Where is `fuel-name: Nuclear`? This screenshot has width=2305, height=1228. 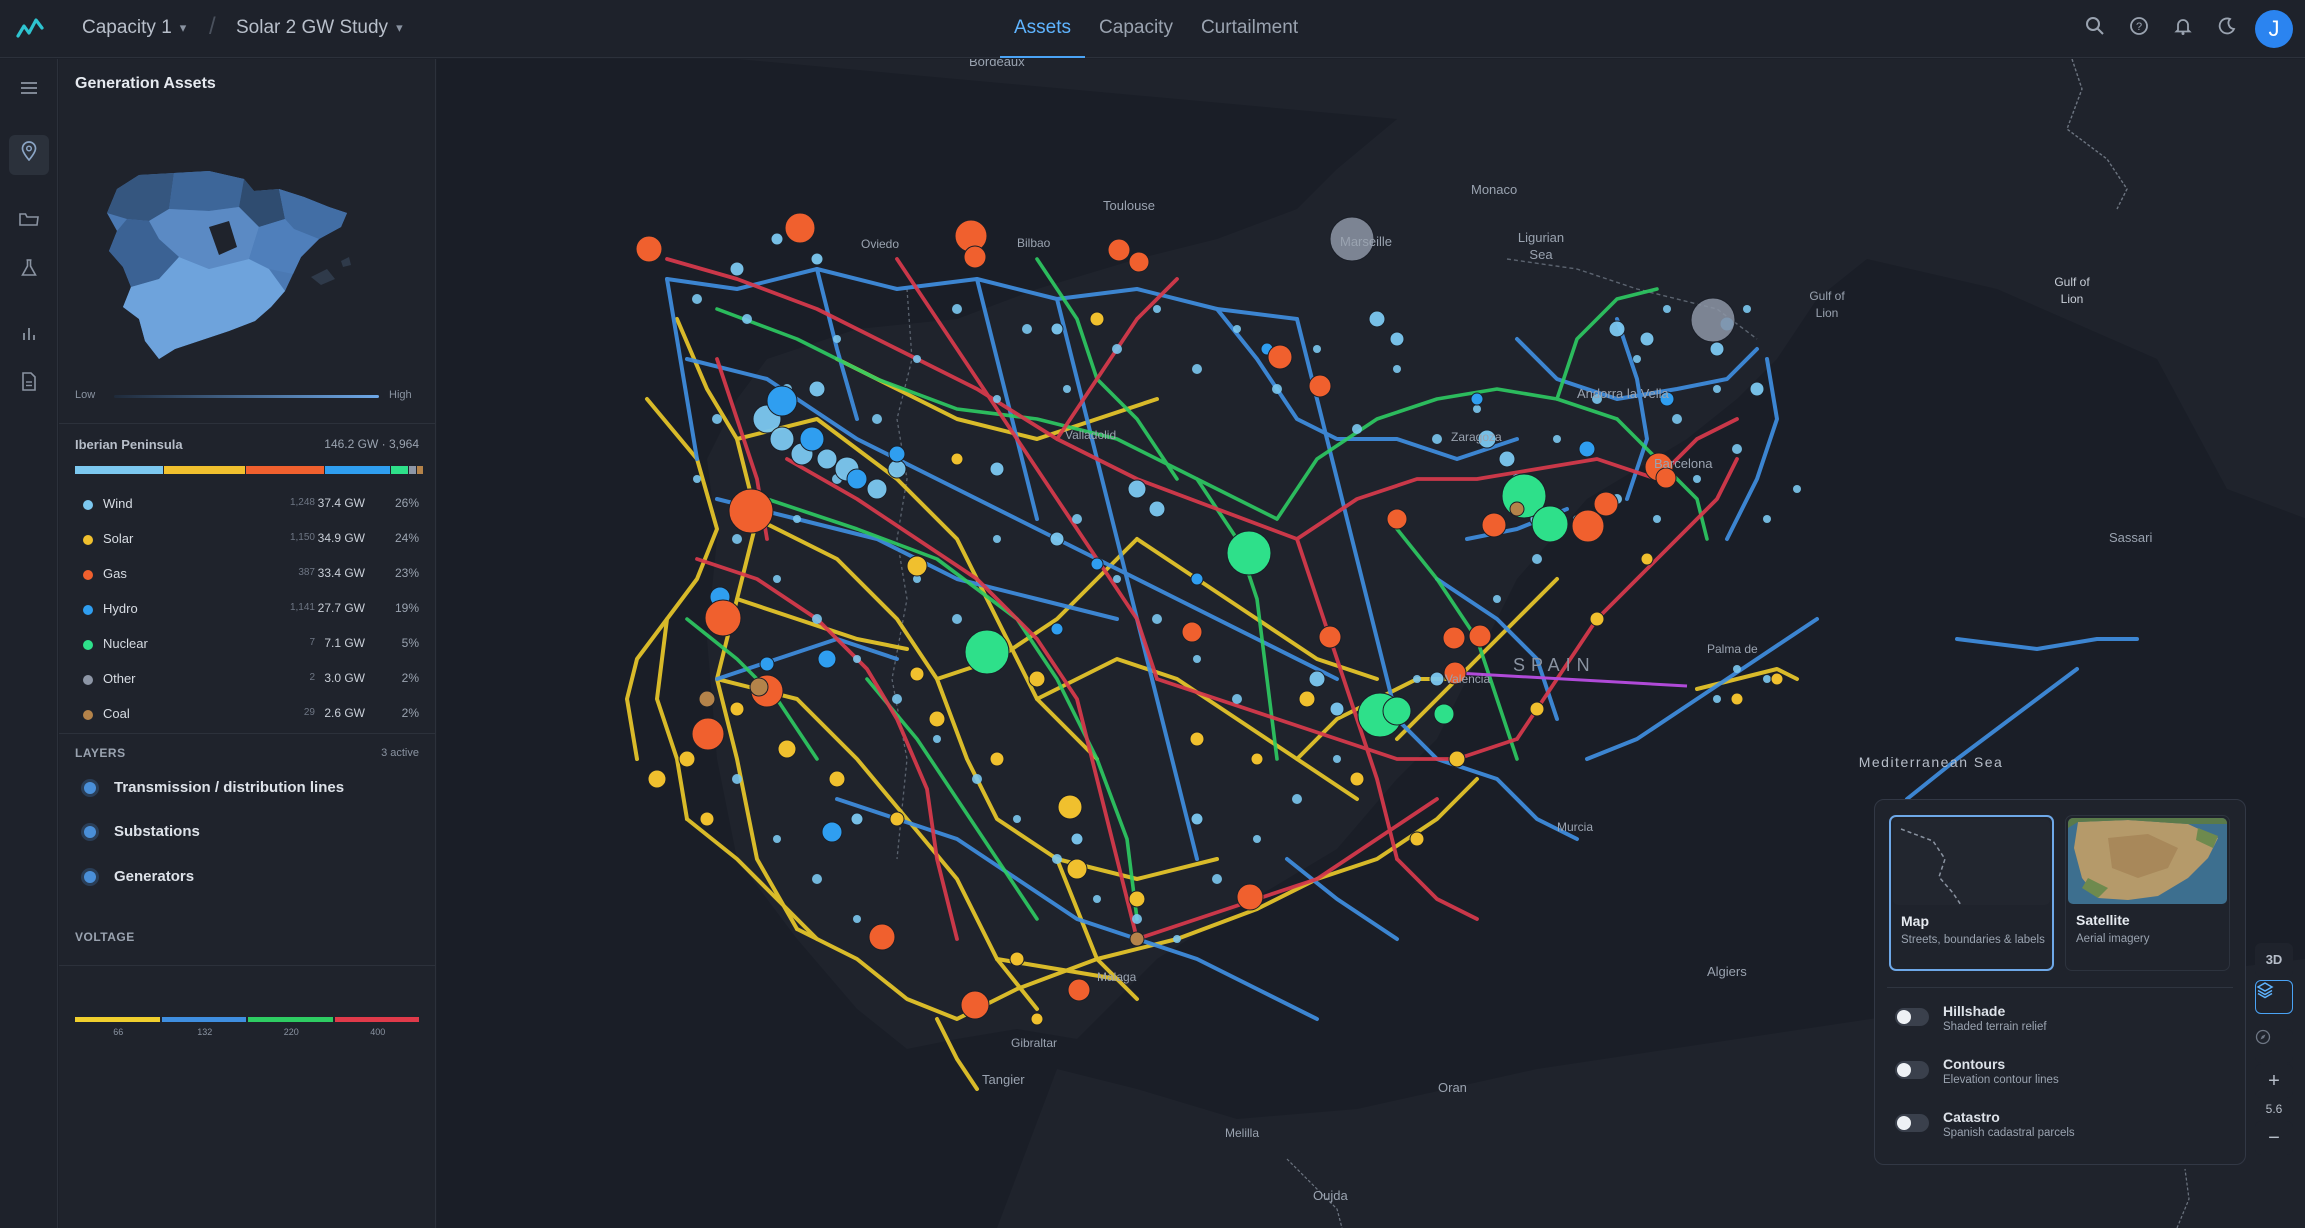 fuel-name: Nuclear is located at coordinates (125, 643).